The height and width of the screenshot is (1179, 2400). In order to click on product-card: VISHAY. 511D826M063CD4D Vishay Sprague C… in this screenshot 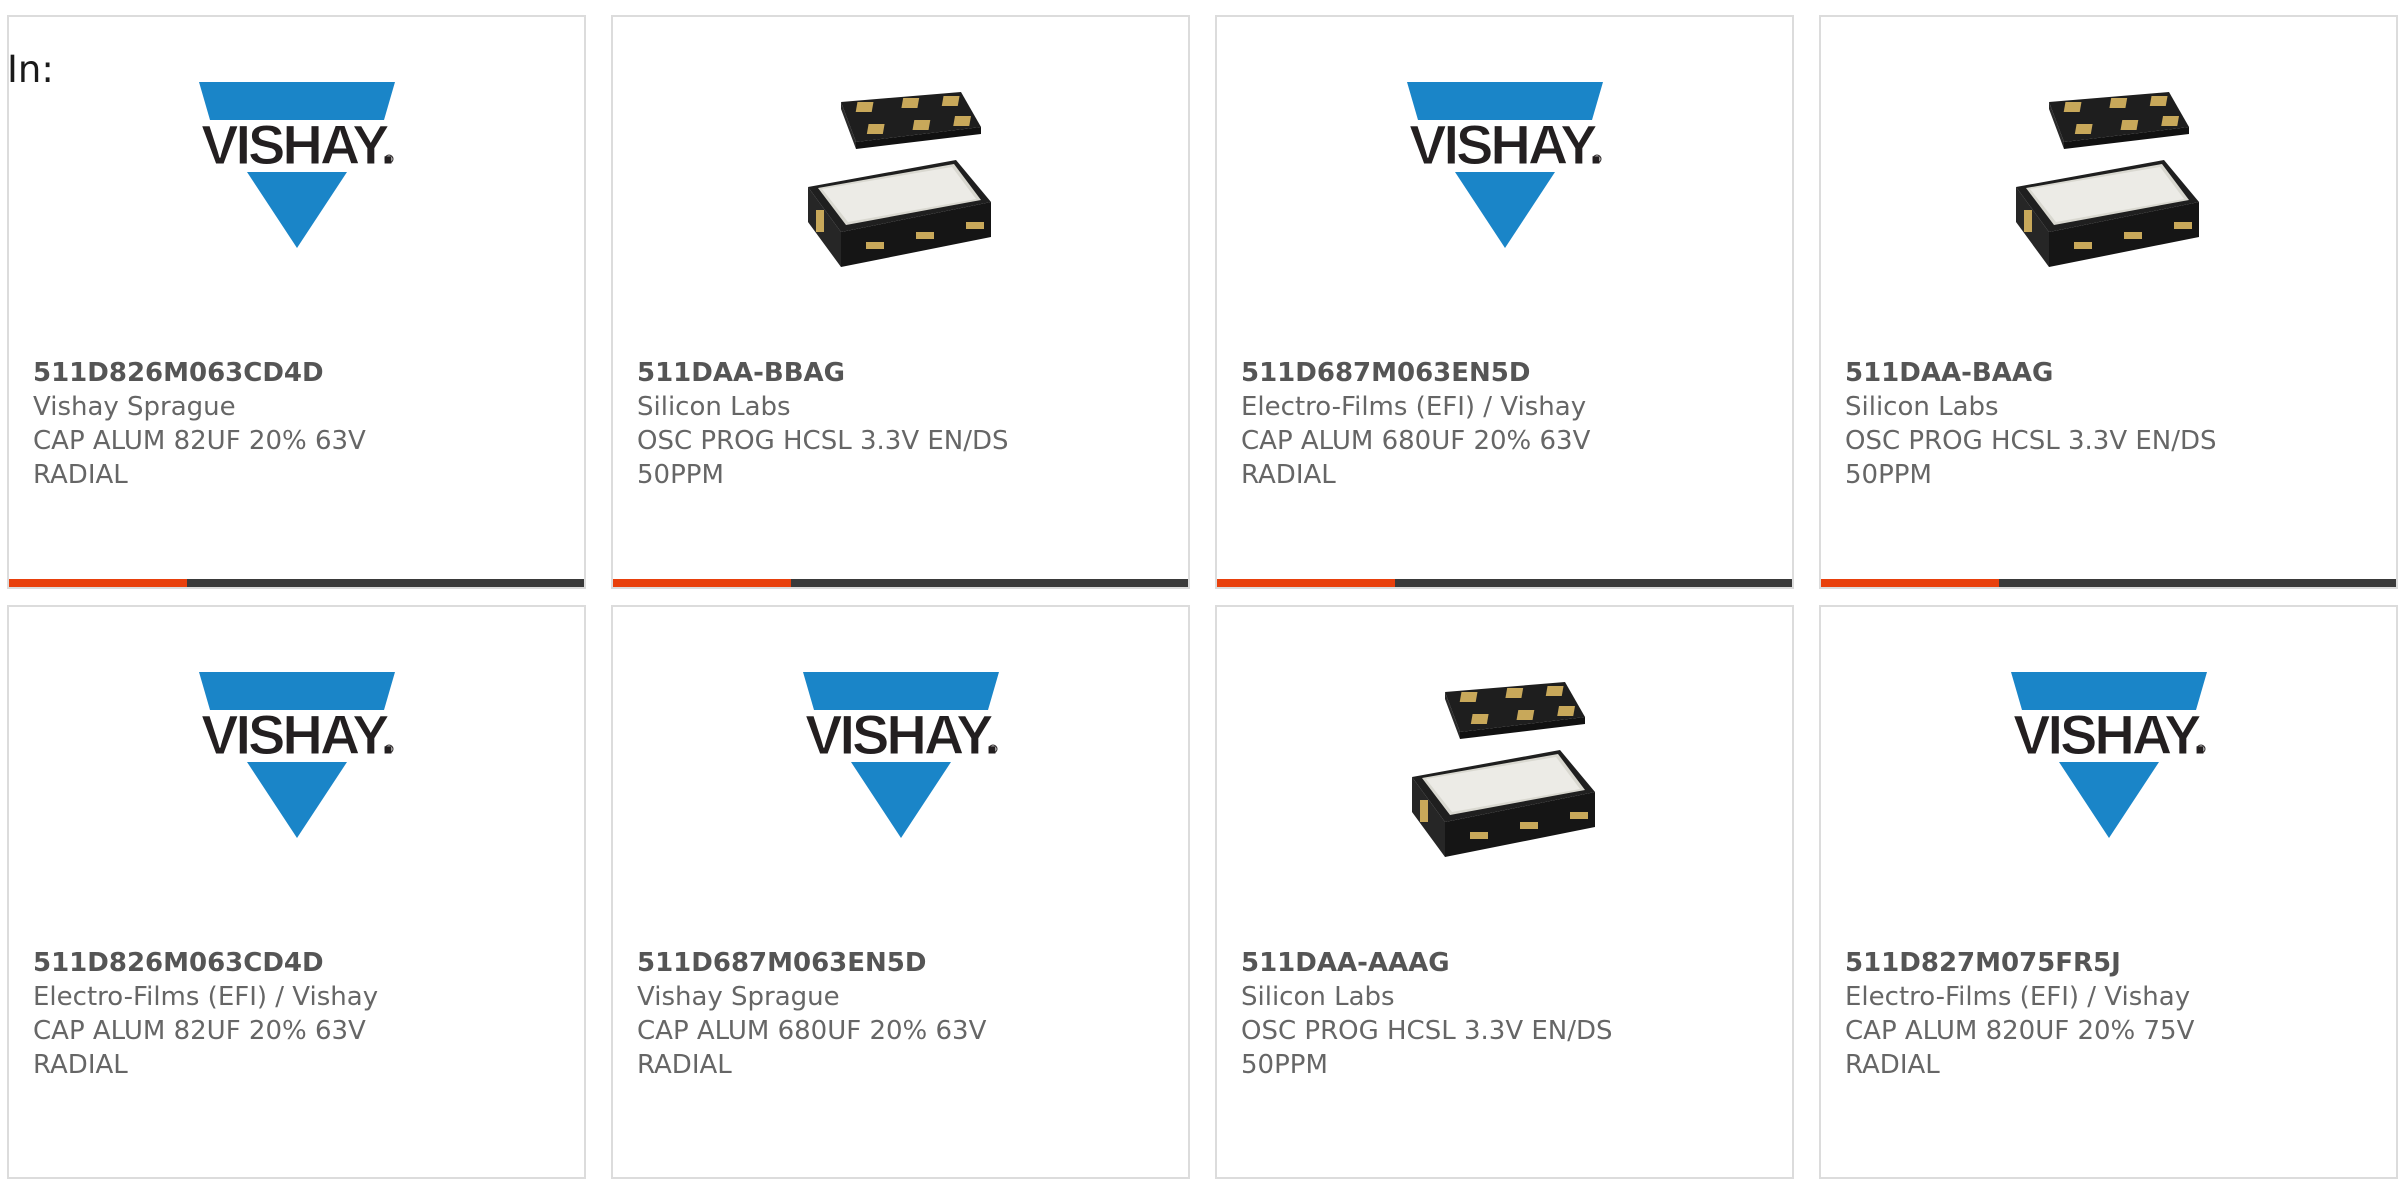, I will do `click(296, 302)`.